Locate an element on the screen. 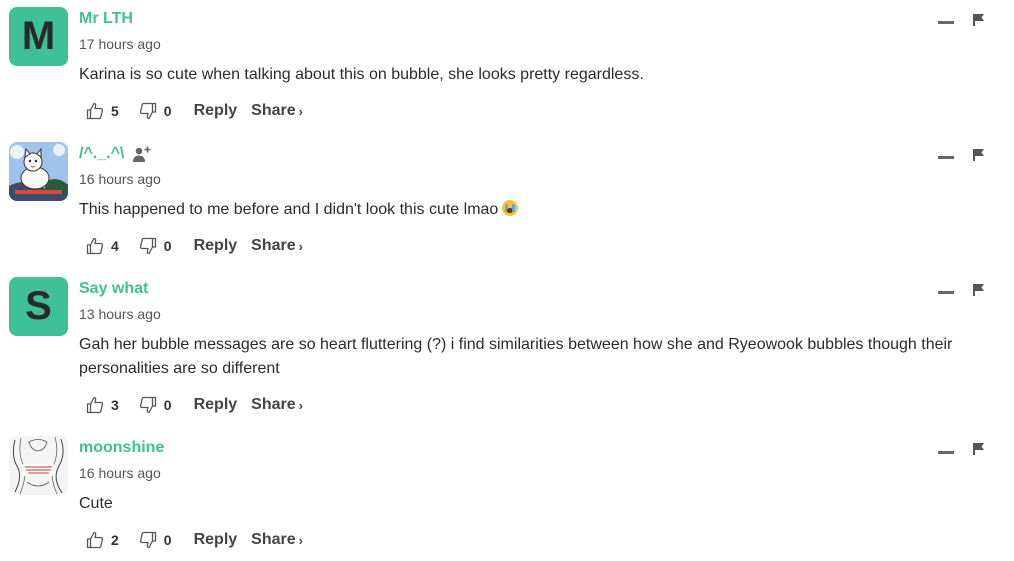 Image resolution: width=1014 pixels, height=561 pixels. comment-actions: 4 0 Reply Share › is located at coordinates (194, 246).